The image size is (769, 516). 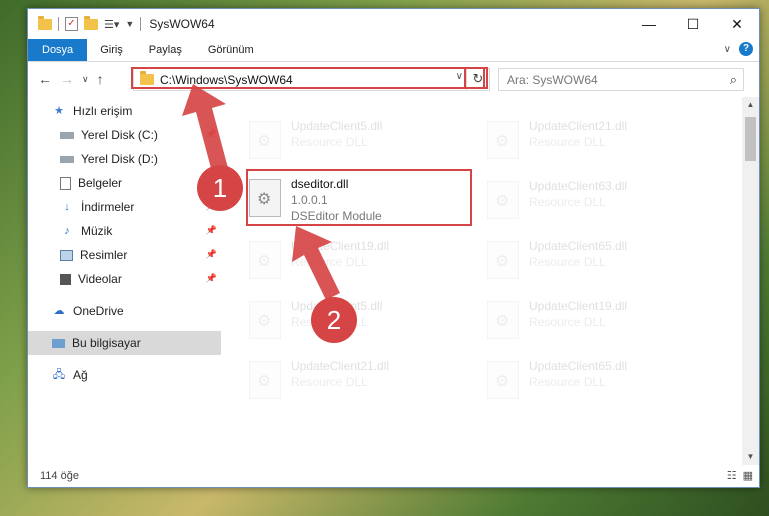 I want to click on step-badge-1: 1, so click(x=220, y=188).